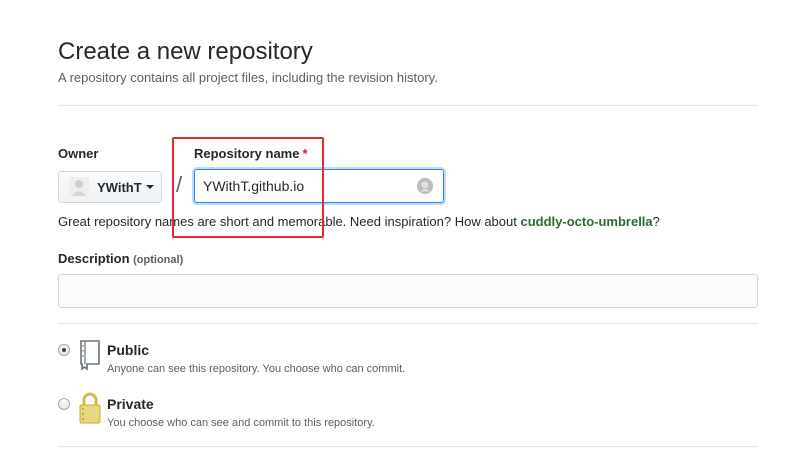 Image resolution: width=793 pixels, height=454 pixels. I want to click on public-label: Public, so click(128, 350).